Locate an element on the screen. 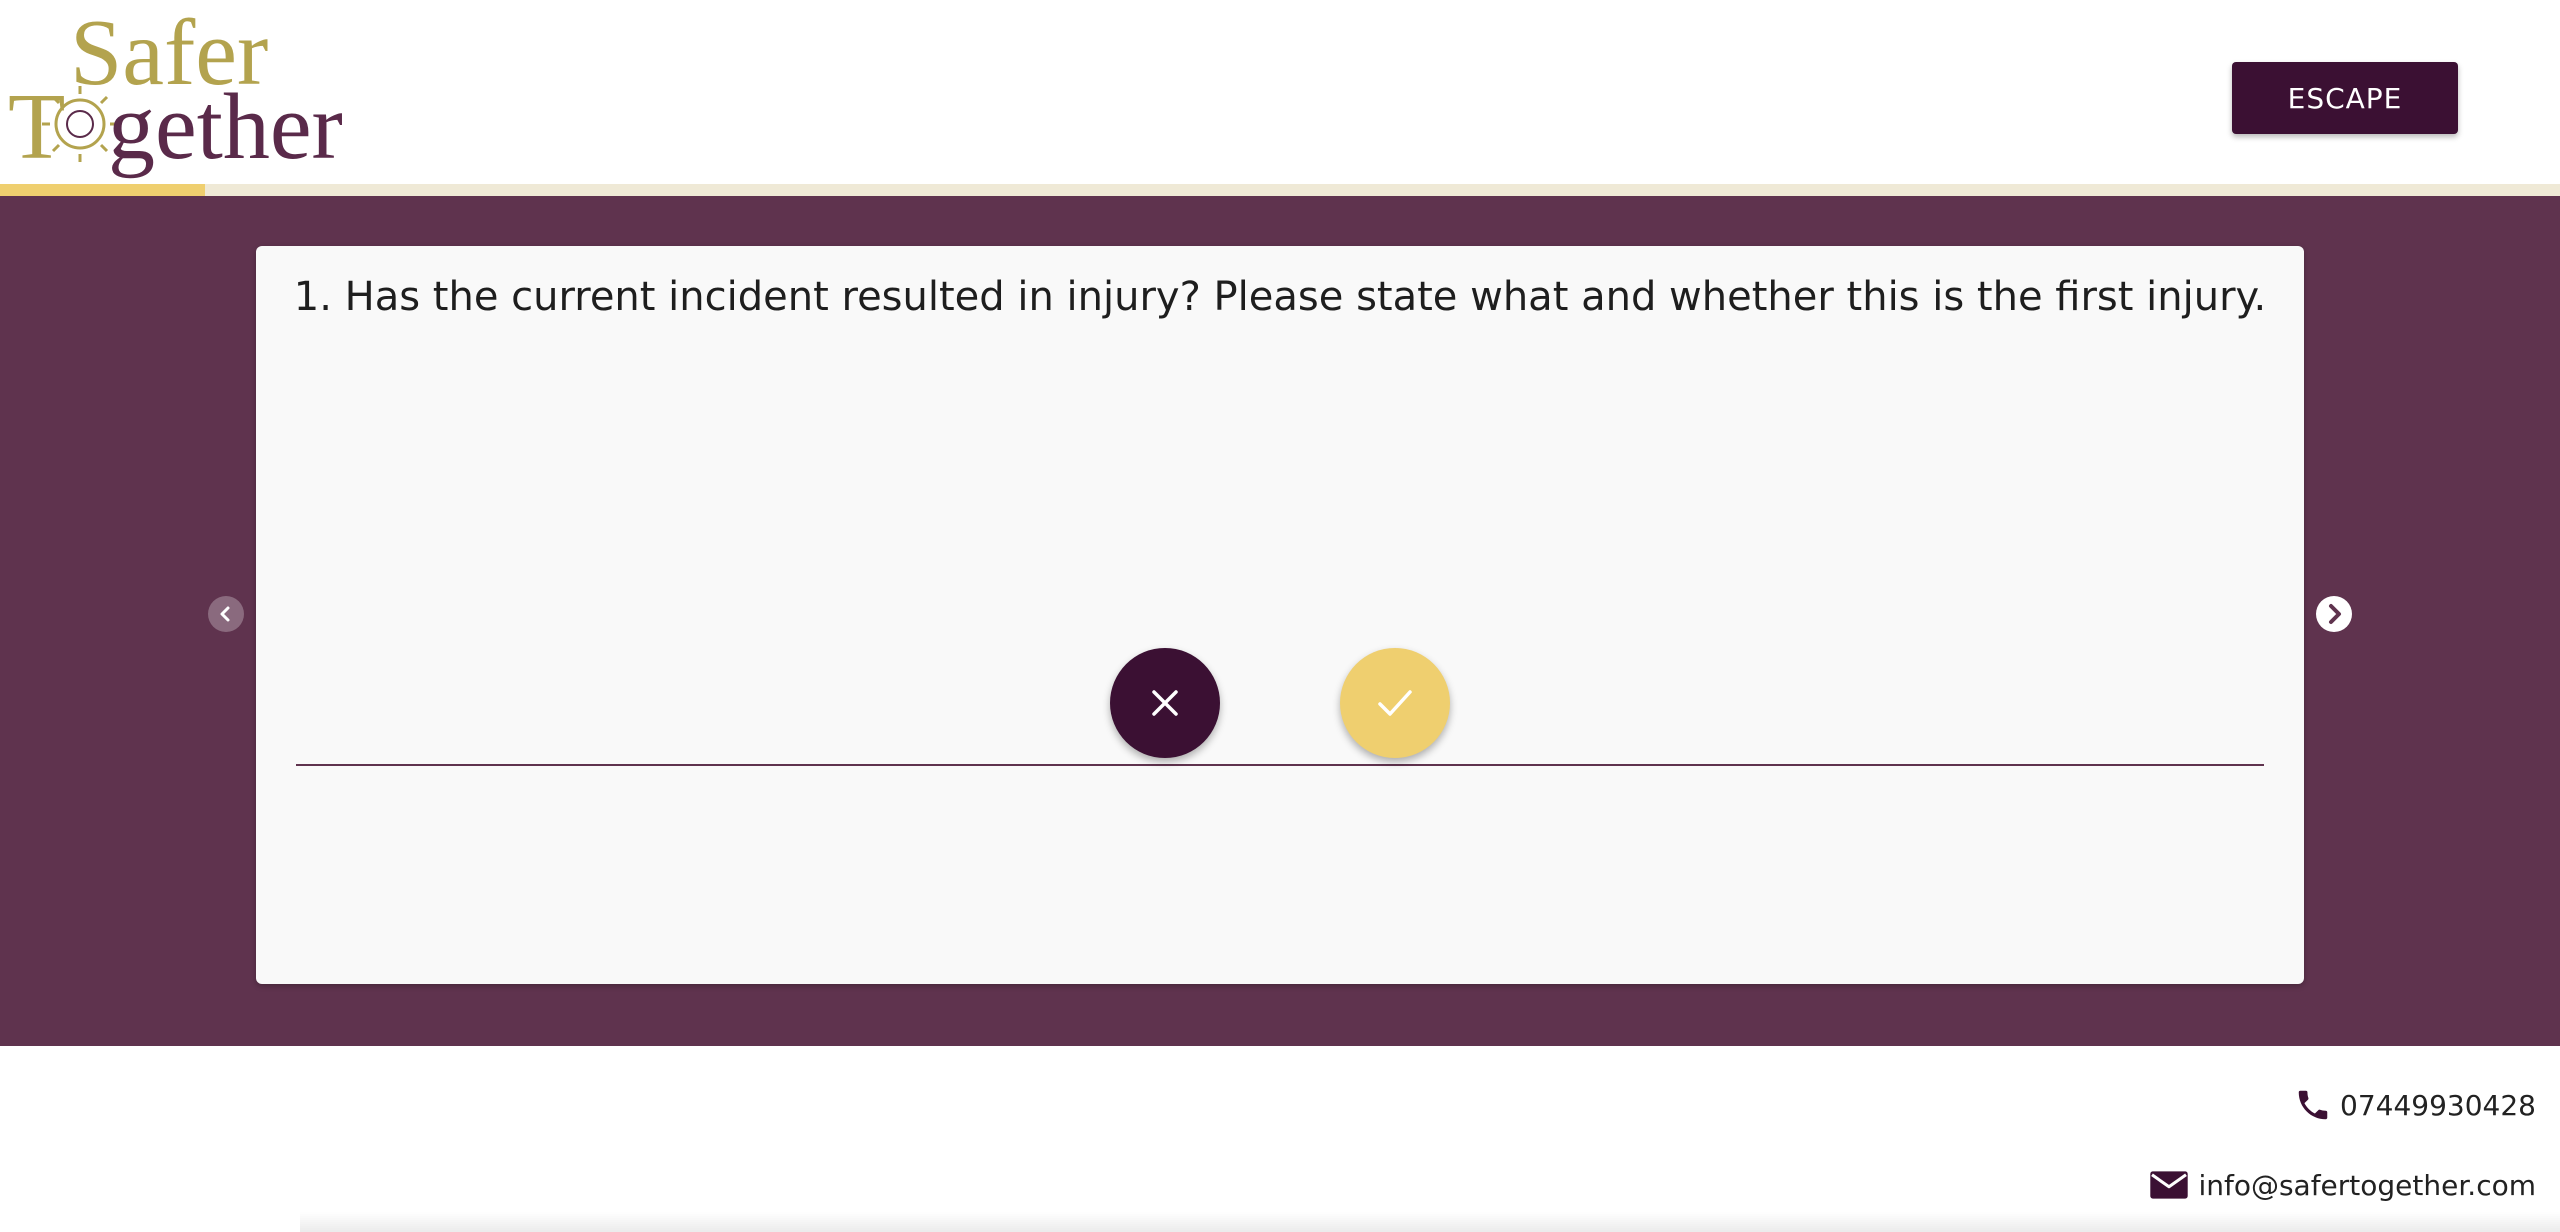 Image resolution: width=2560 pixels, height=1232 pixels. progress-bar-fill is located at coordinates (102, 190).